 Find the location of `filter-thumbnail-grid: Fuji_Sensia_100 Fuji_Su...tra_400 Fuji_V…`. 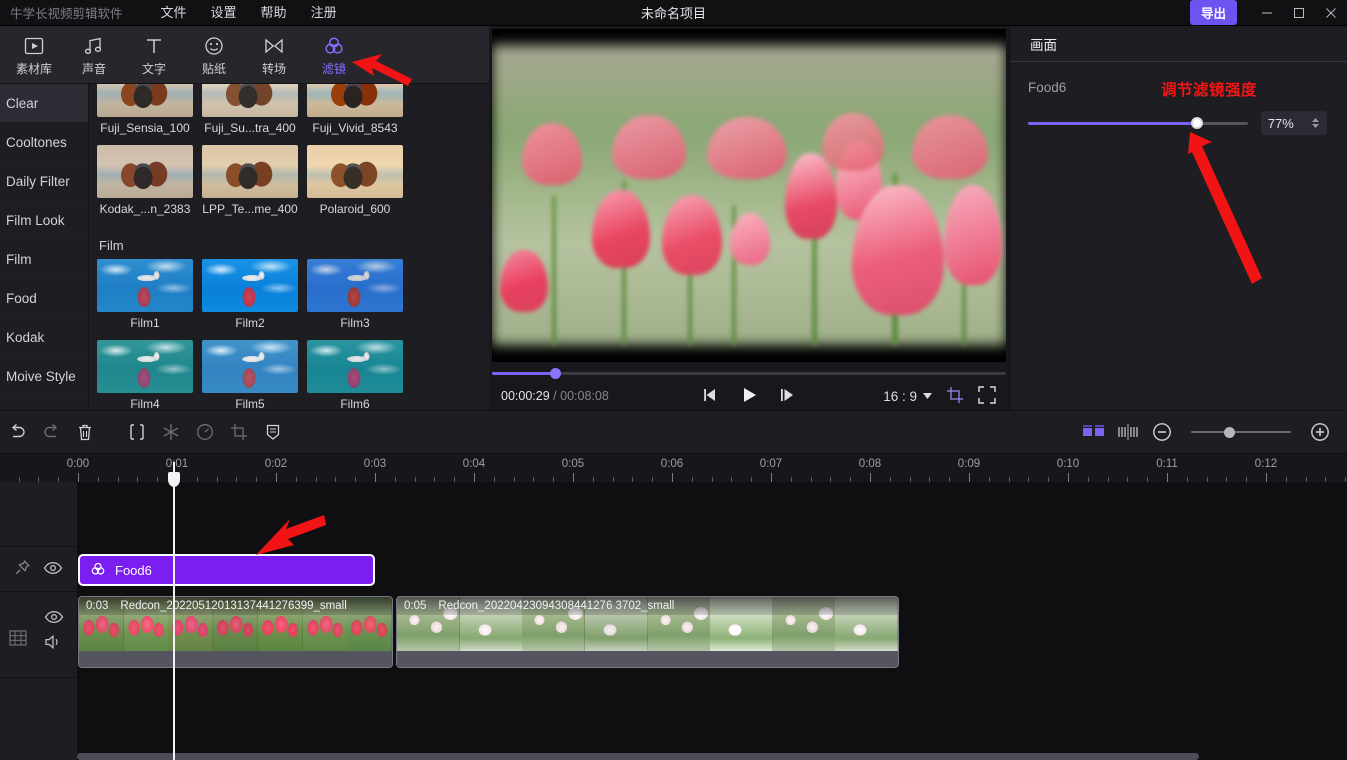

filter-thumbnail-grid: Fuji_Sensia_100 Fuji_Su...tra_400 Fuji_V… is located at coordinates (289, 247).